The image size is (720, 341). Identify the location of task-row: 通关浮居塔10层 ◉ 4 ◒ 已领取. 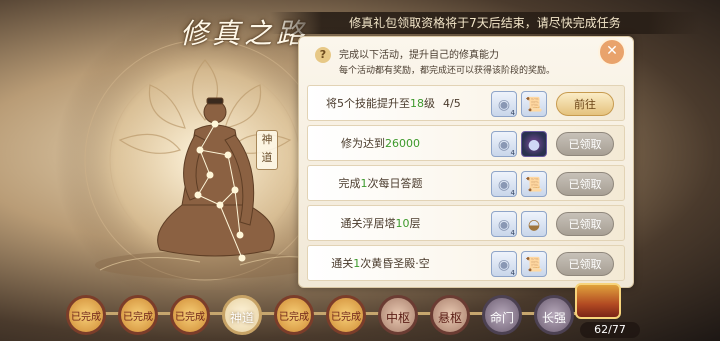
(466, 223).